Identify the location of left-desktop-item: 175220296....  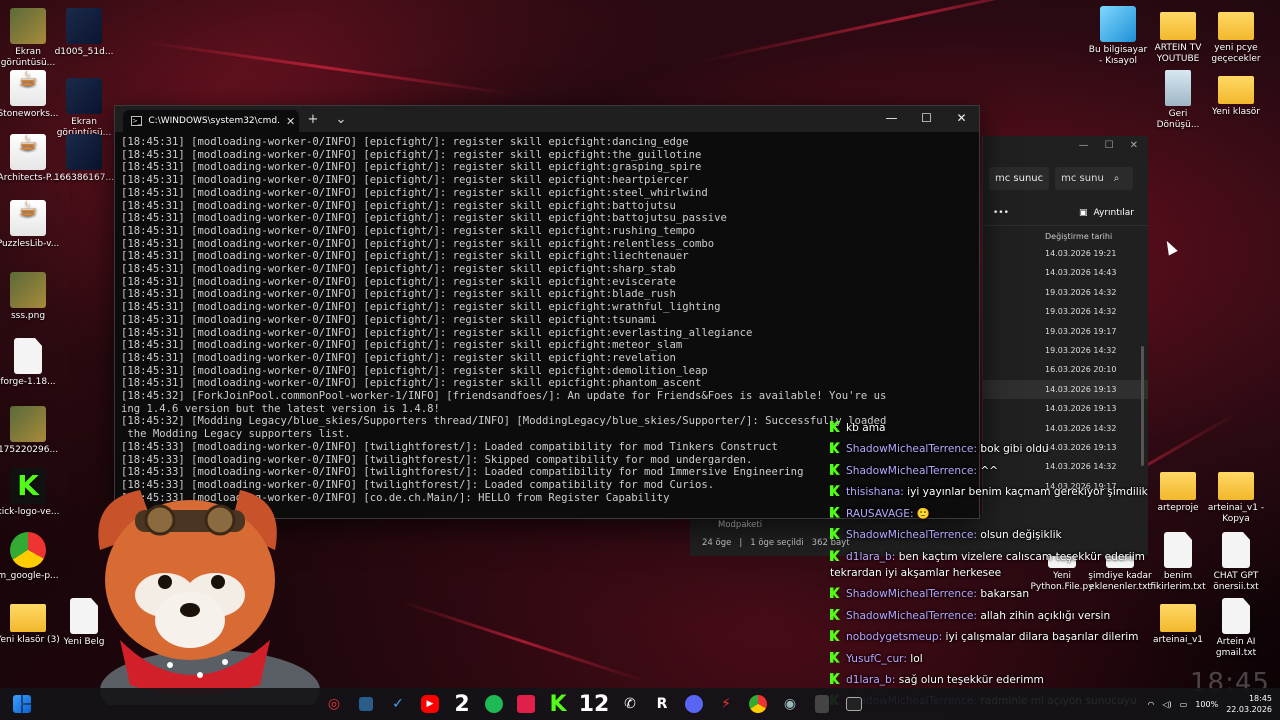
(30, 431).